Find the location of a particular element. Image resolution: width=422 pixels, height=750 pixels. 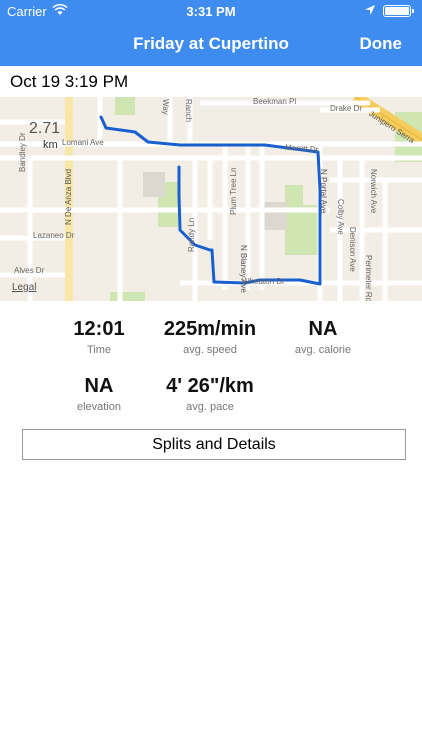

nav-bar: Friday at Cupertino Done is located at coordinates (211, 44).